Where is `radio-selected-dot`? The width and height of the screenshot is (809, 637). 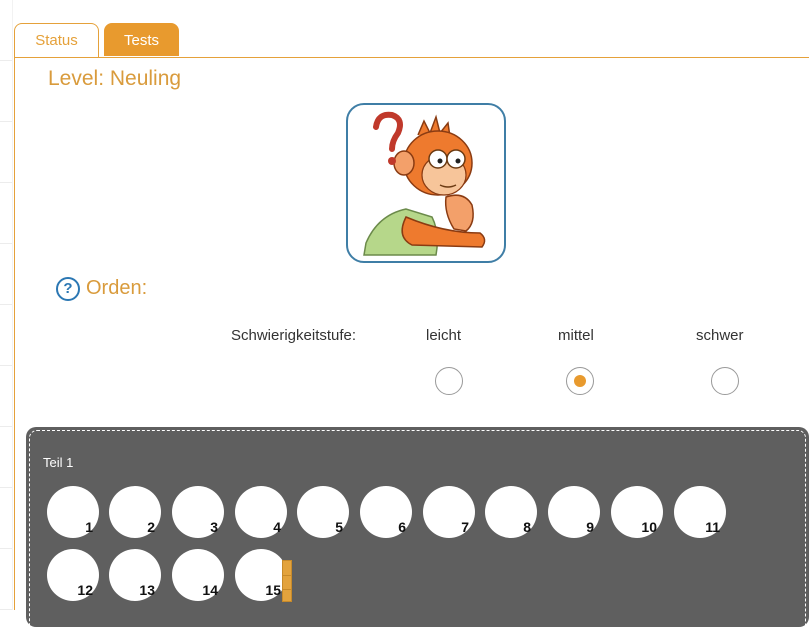 radio-selected-dot is located at coordinates (580, 381).